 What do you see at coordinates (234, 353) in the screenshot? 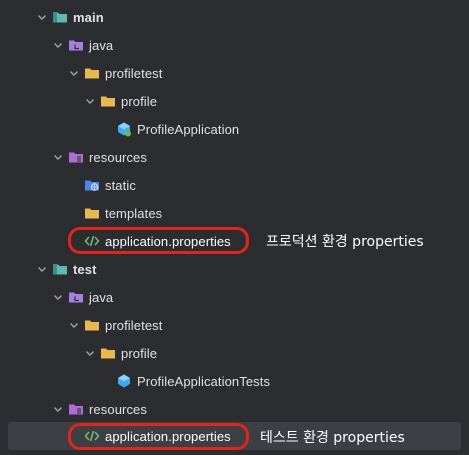
I see `tree-node-test-profile: profile` at bounding box center [234, 353].